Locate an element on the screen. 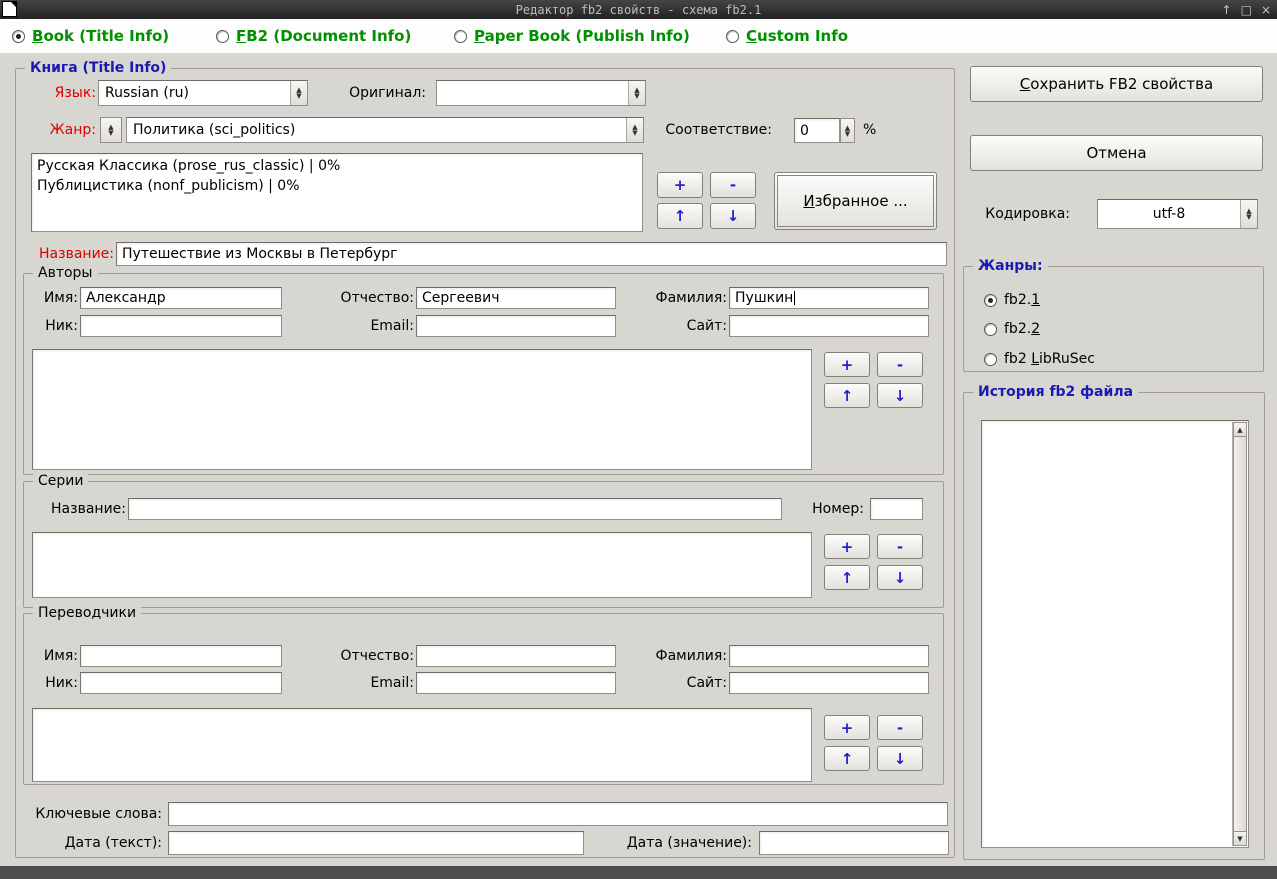 The width and height of the screenshot is (1277, 879). genre-list-item: Публицистика (nonf_publicism) | 0% is located at coordinates (337, 186).